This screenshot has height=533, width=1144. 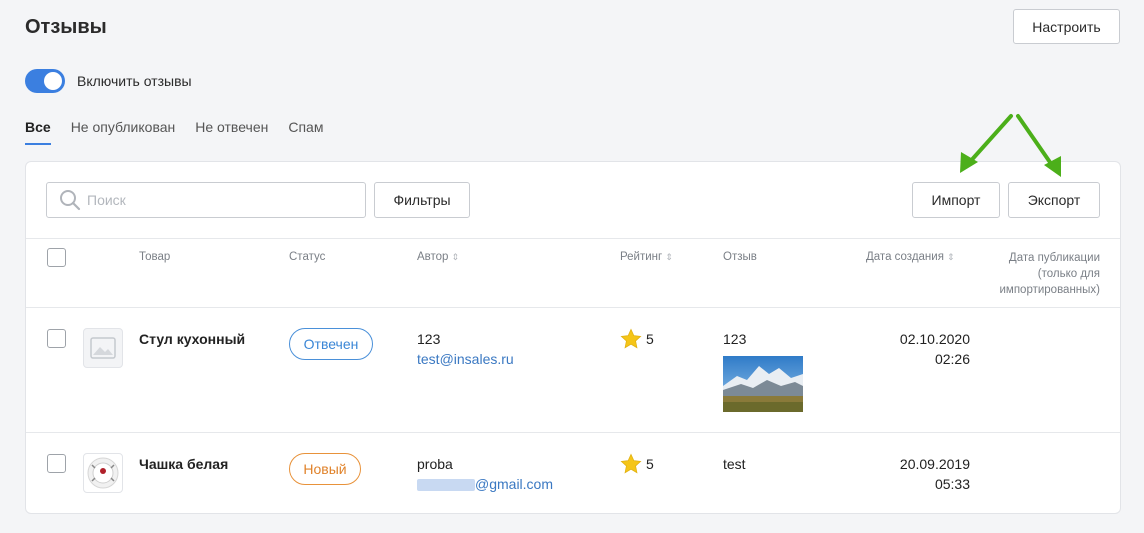 I want to click on export-button: Экспорт, so click(x=1054, y=200).